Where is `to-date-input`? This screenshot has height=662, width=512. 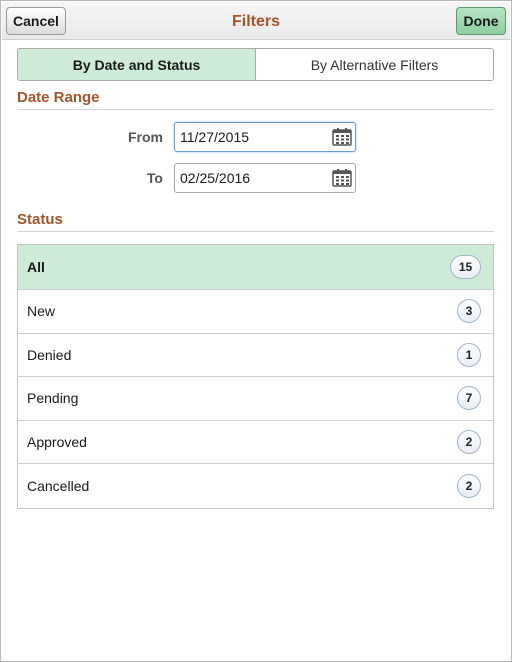
to-date-input is located at coordinates (265, 178).